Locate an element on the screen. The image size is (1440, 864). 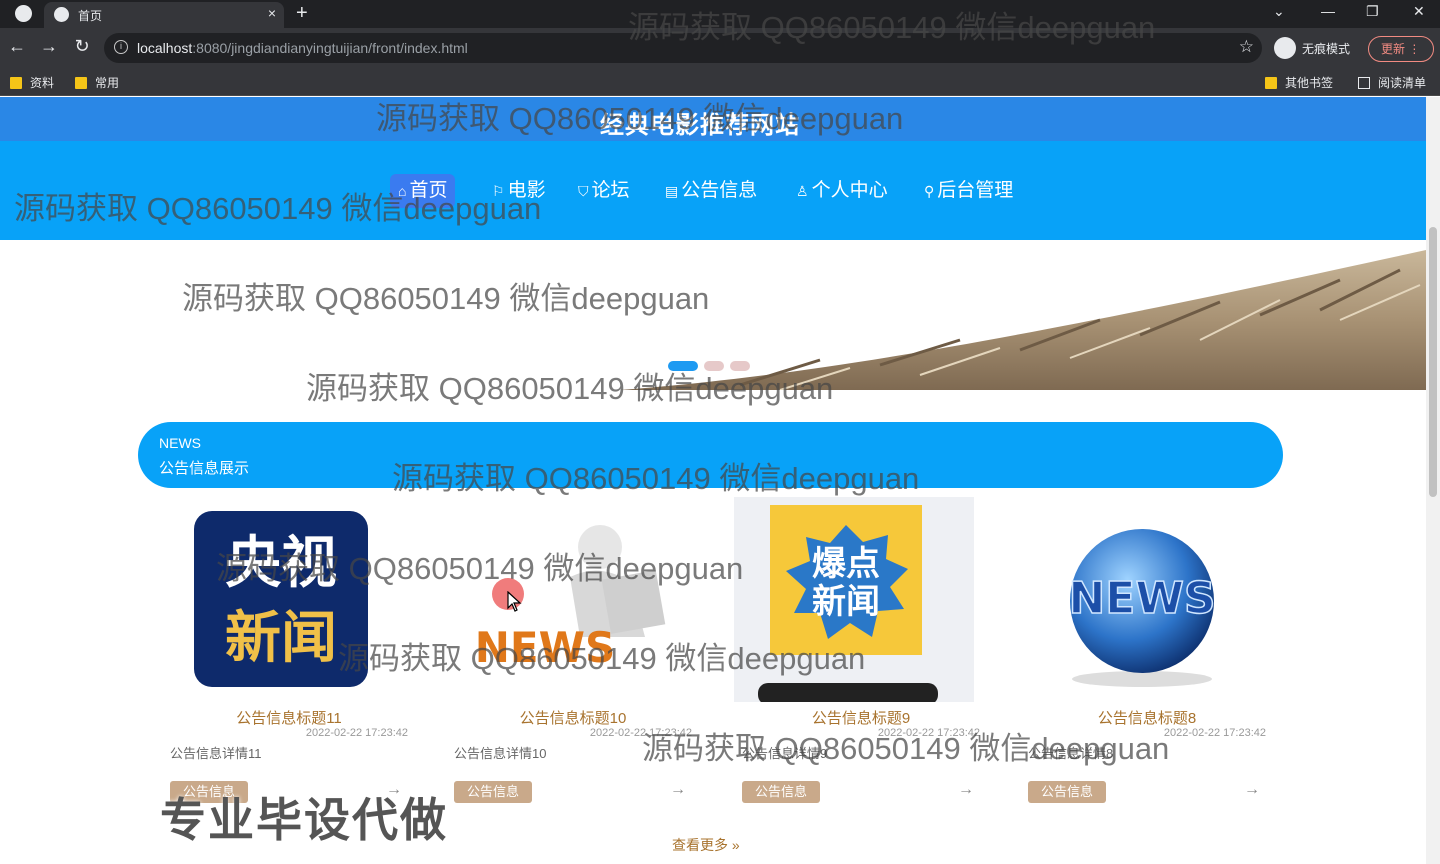
incognito-label: 无痕模式 is located at coordinates (1326, 48).